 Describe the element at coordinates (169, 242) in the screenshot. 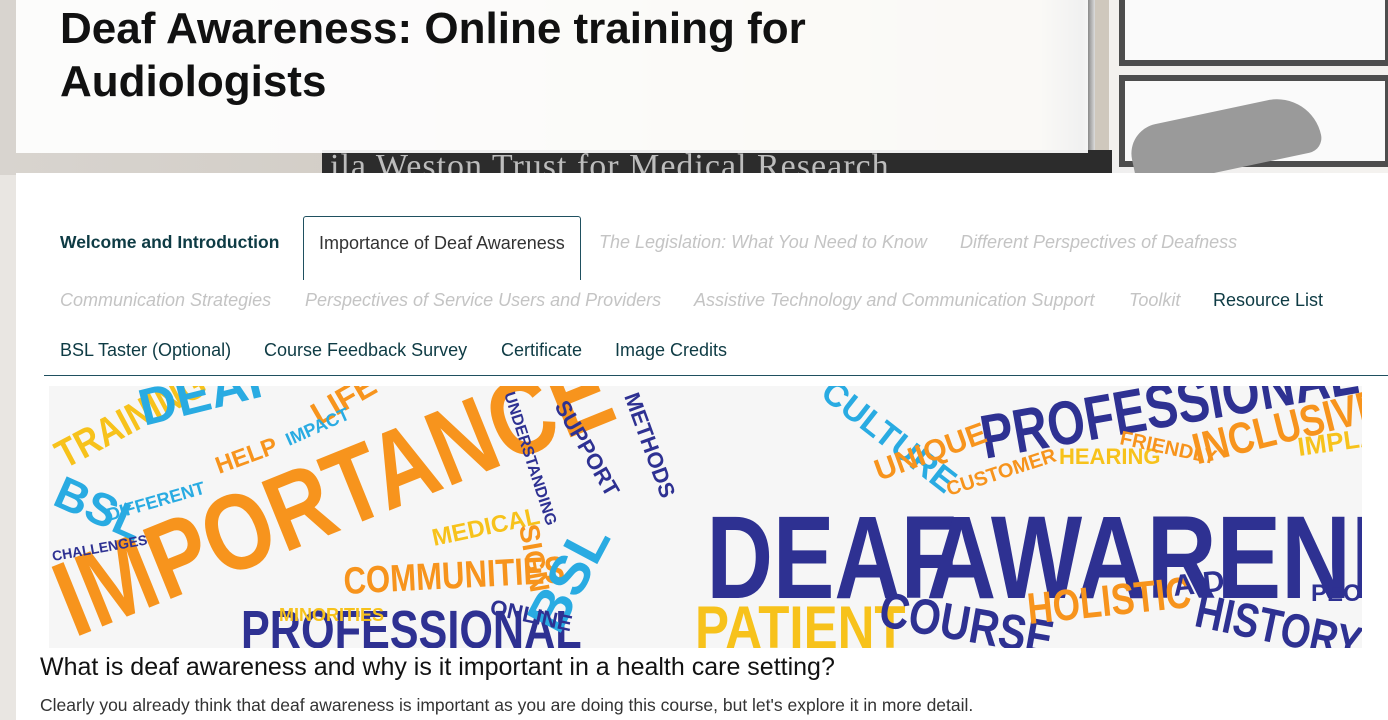

I see `tab-welcome-and-introduction: Welcome and Introduction` at that location.